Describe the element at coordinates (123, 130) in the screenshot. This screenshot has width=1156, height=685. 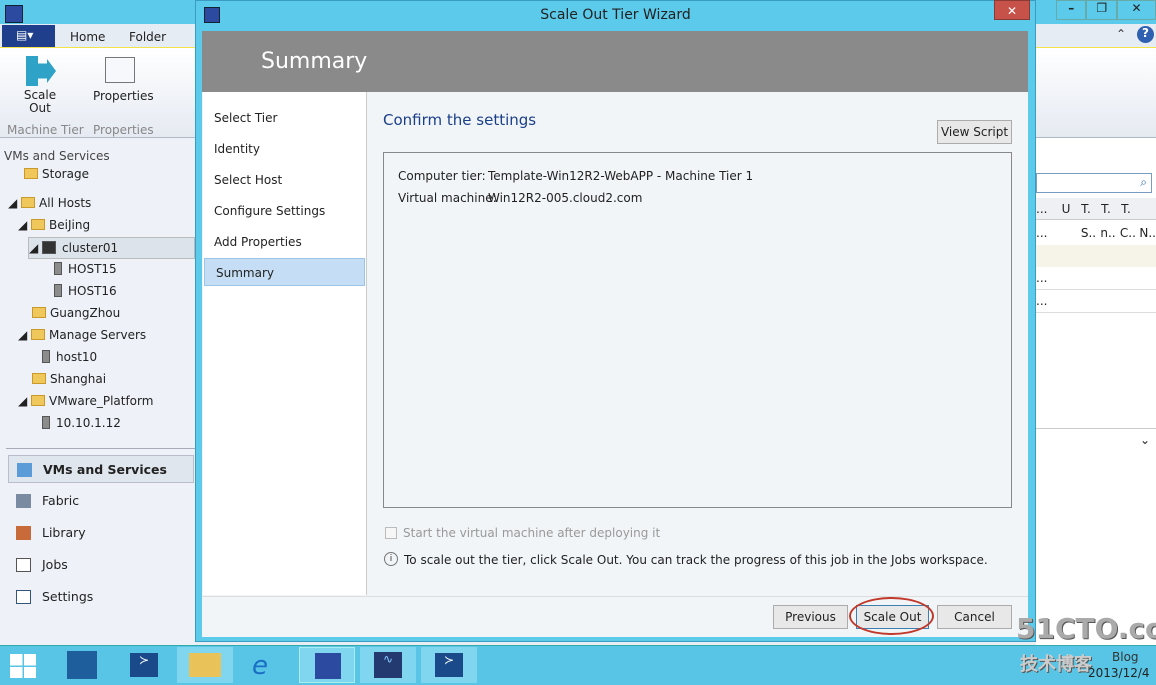
I see `group-properties: Properties` at that location.